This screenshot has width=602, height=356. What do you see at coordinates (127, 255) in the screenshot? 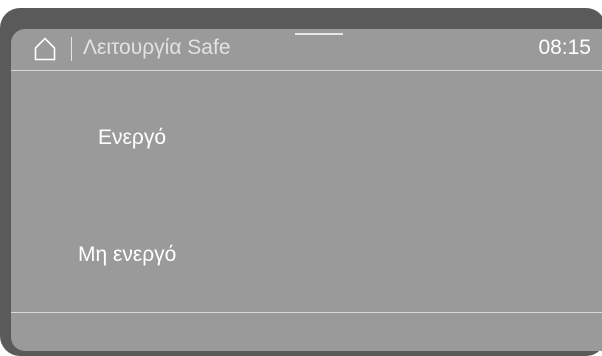
I see `option-inactive: Μη ενεργό` at bounding box center [127, 255].